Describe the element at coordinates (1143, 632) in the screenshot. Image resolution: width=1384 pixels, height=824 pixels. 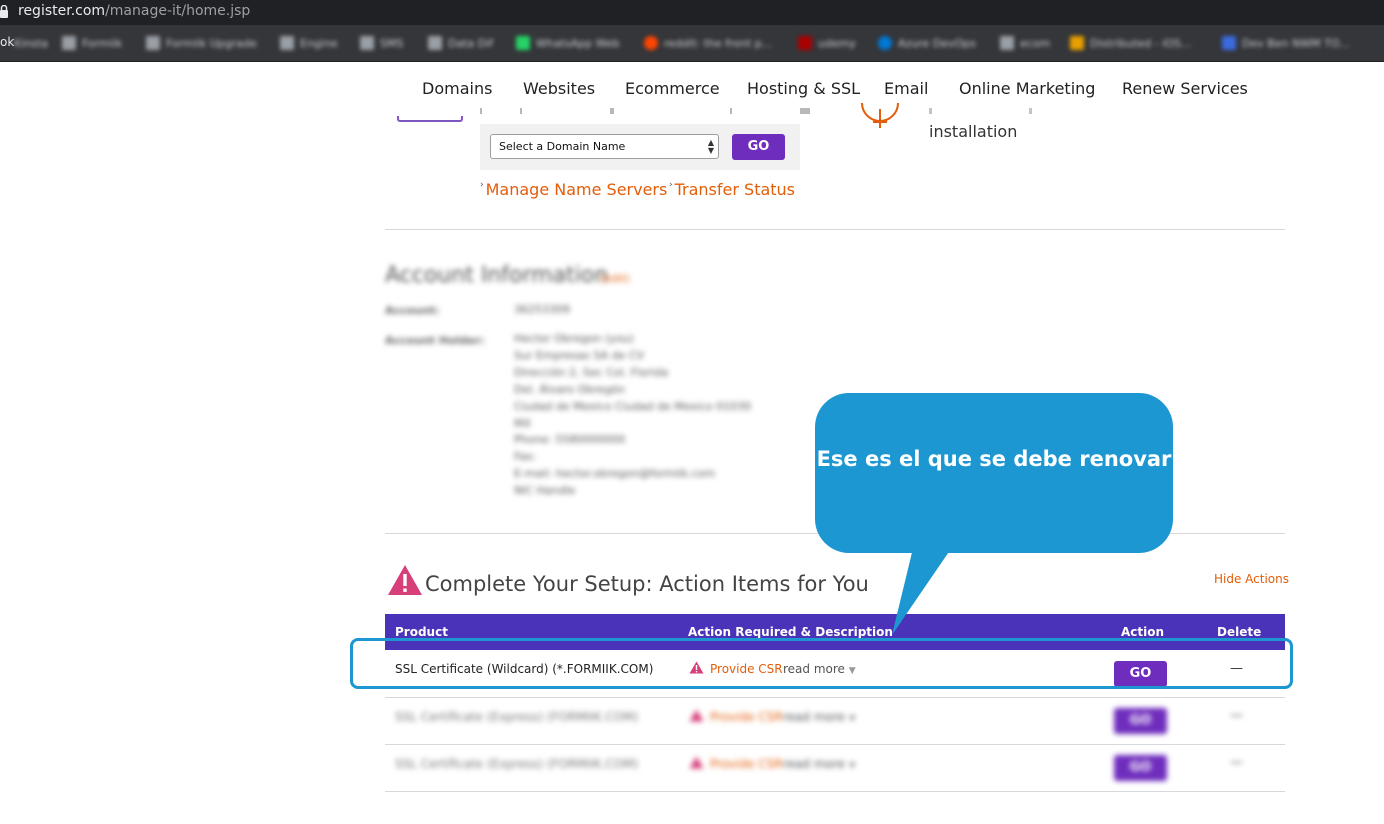
I see `column-header-action: Action` at that location.